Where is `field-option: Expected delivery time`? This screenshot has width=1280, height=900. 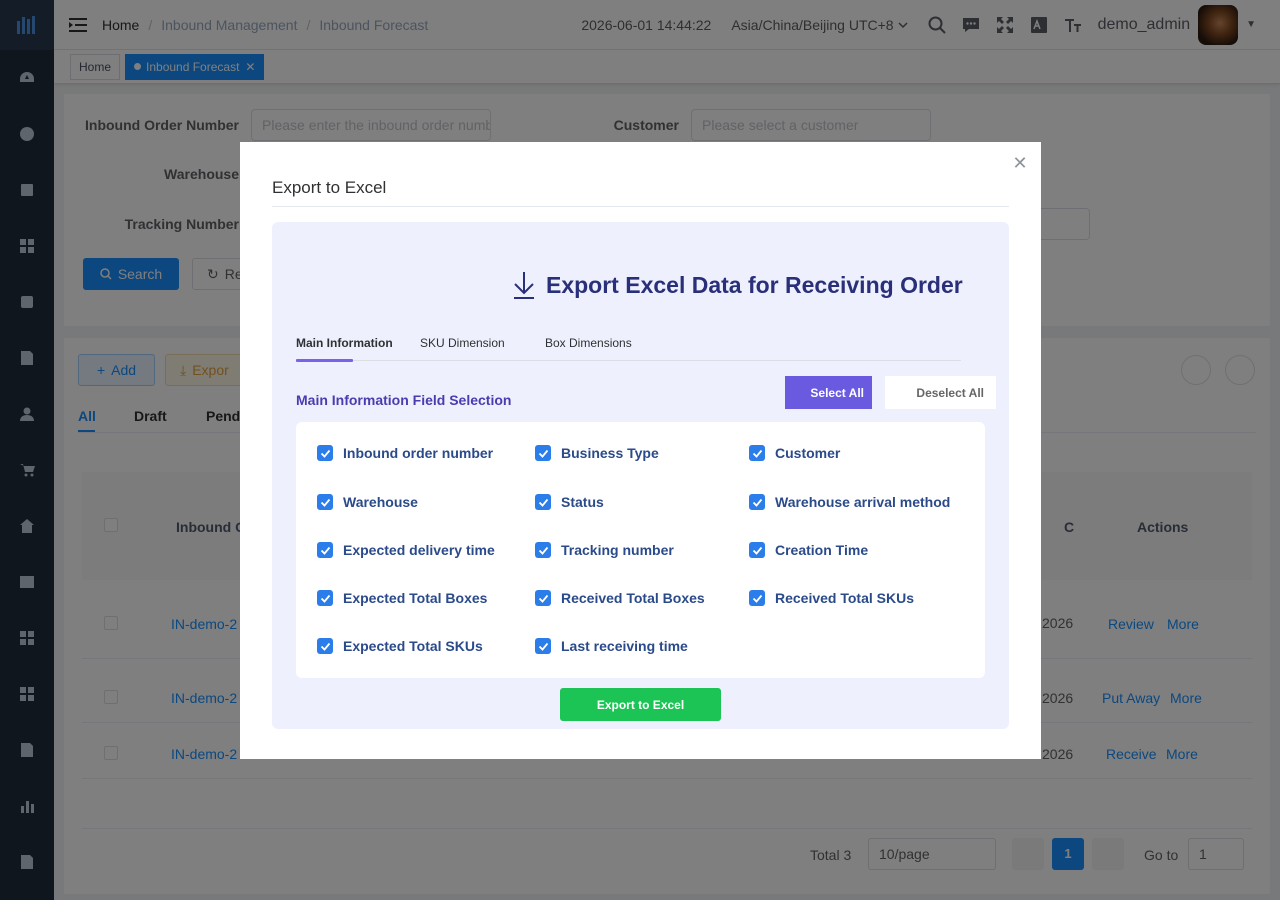 field-option: Expected delivery time is located at coordinates (406, 550).